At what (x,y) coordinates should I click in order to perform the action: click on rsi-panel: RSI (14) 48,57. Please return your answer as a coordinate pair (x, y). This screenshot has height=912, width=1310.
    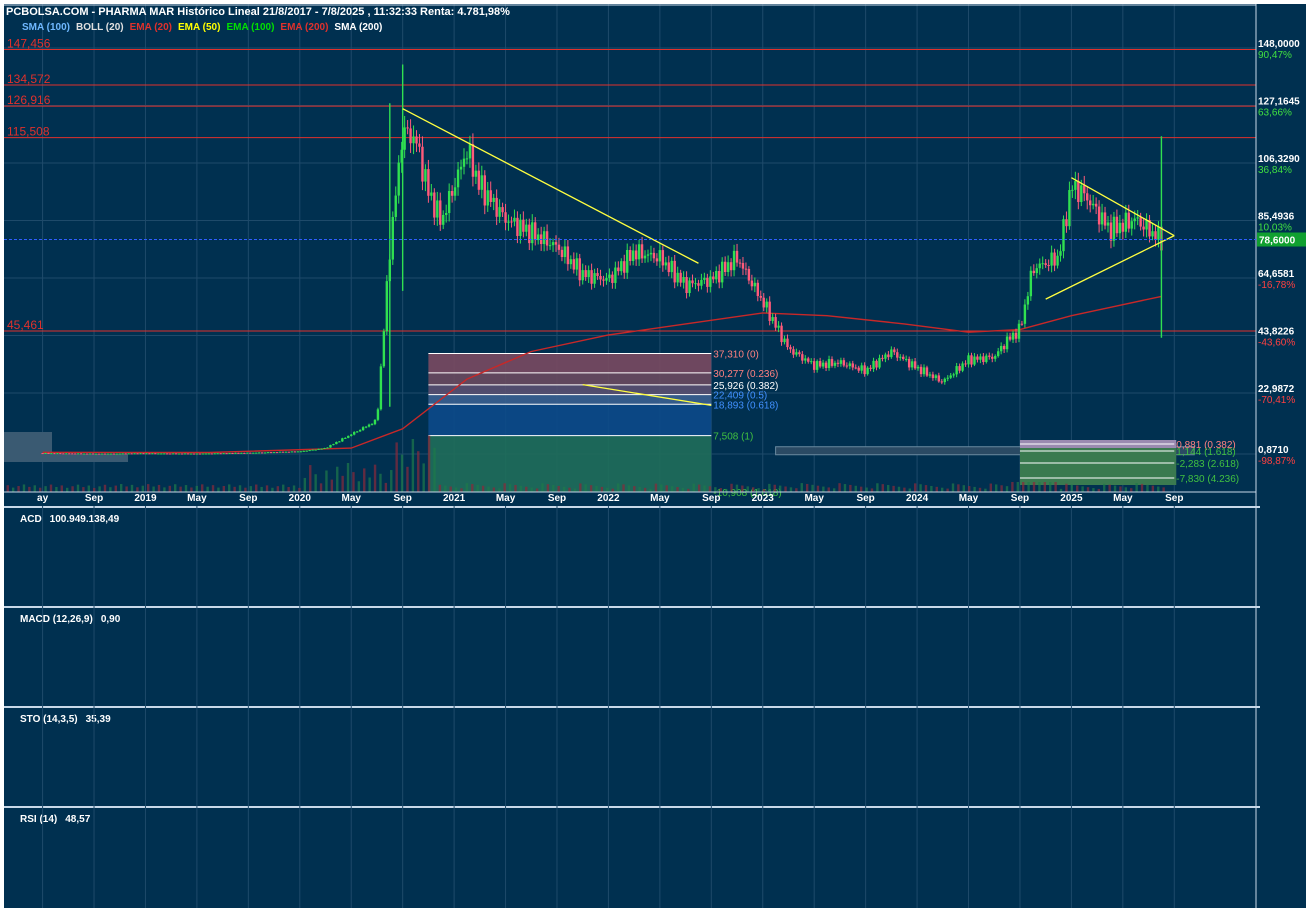
    Looking at the image, I should click on (632, 857).